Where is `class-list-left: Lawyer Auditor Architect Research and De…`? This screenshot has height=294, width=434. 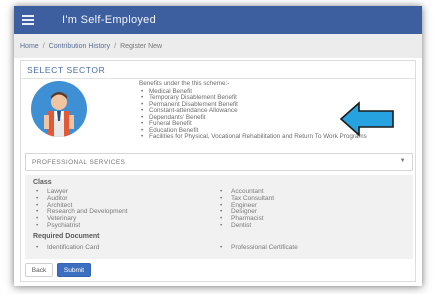
class-list-left: Lawyer Auditor Architect Research and De… is located at coordinates (128, 209).